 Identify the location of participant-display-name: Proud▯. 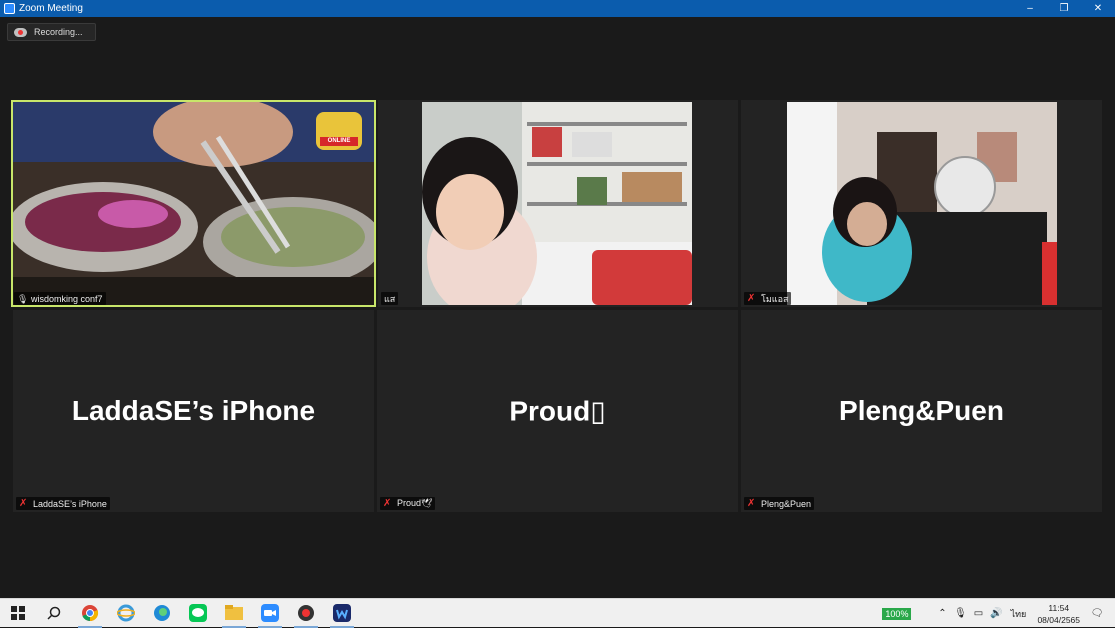
(557, 411).